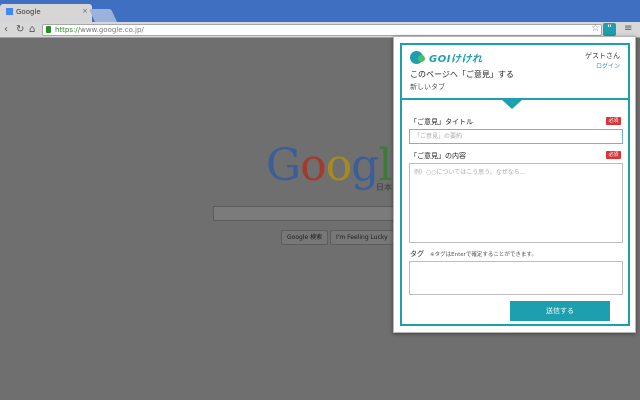 The image size is (640, 400). Describe the element at coordinates (613, 121) in the screenshot. I see `title-required-badge: 必須` at that location.